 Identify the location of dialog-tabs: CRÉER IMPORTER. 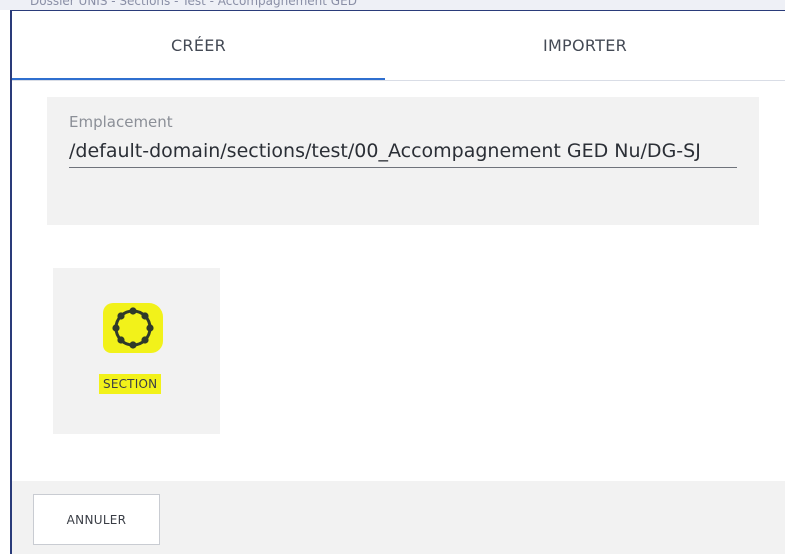
(398, 46).